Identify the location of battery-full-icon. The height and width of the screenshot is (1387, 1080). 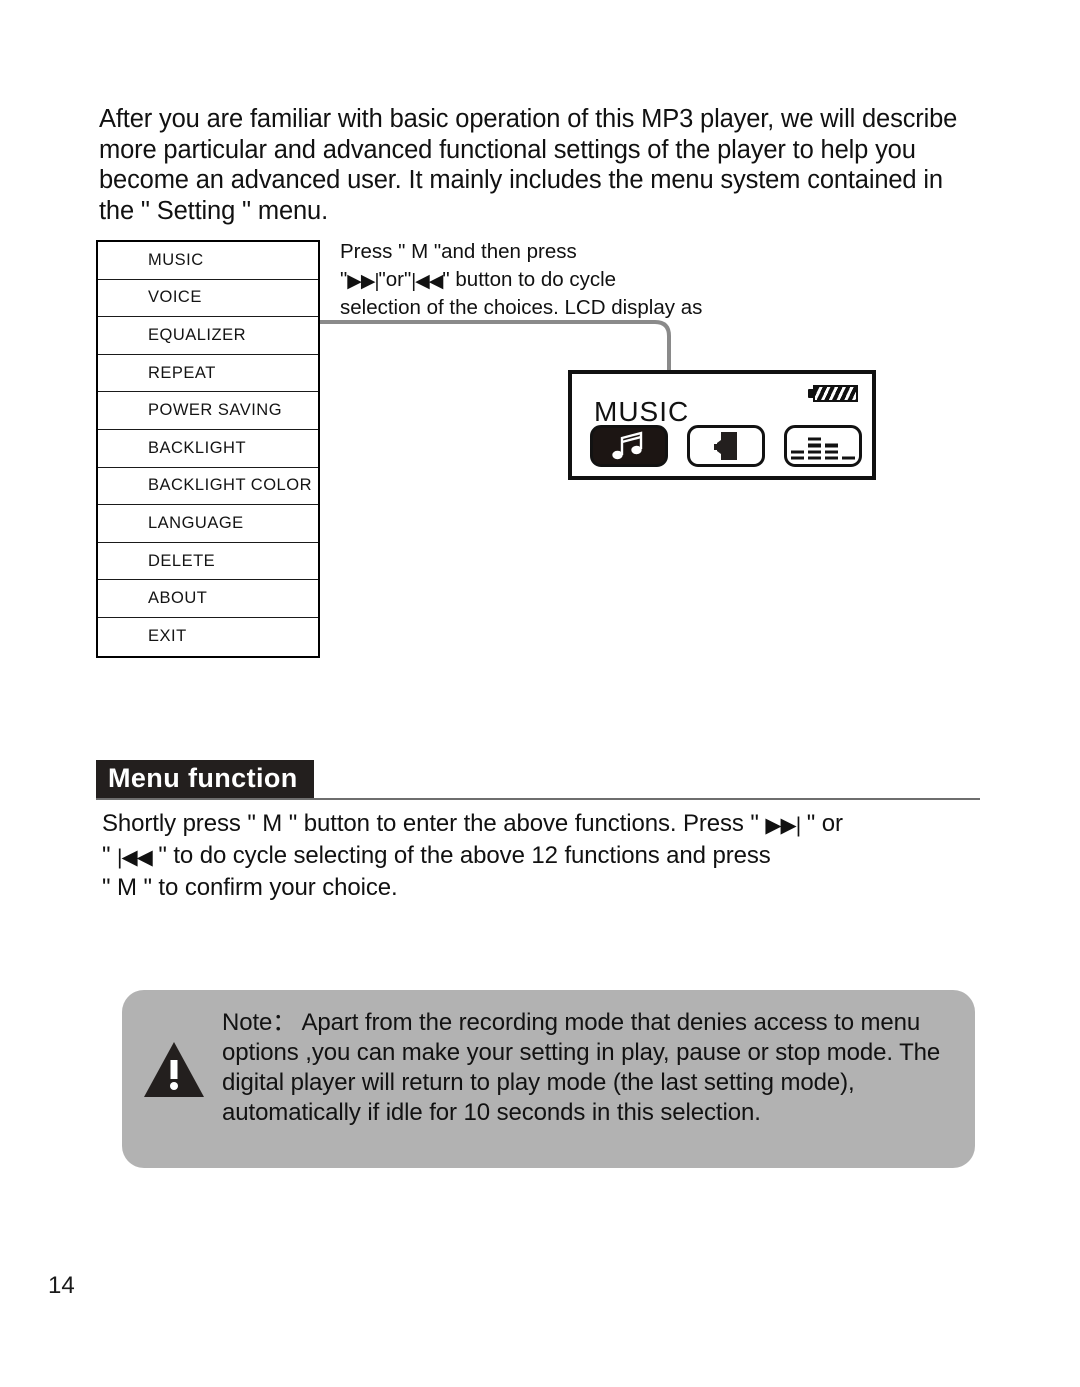
(833, 393).